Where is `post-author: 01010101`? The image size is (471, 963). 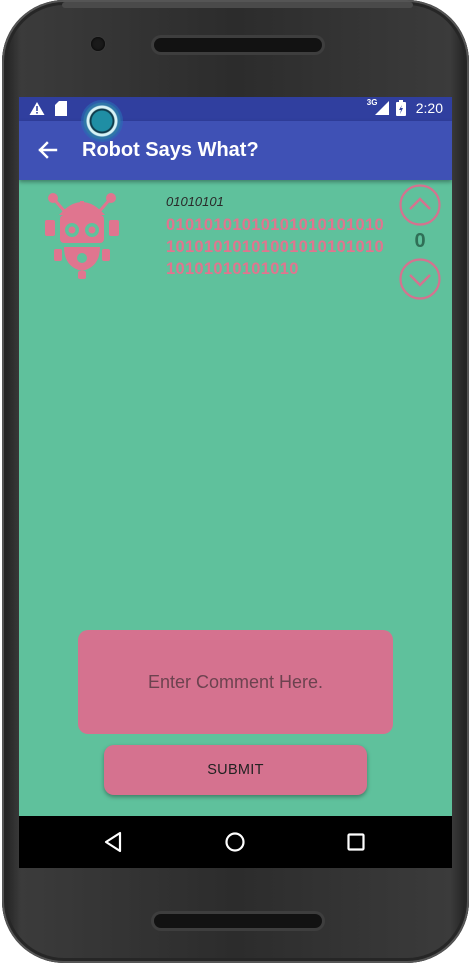 post-author: 01010101 is located at coordinates (195, 201).